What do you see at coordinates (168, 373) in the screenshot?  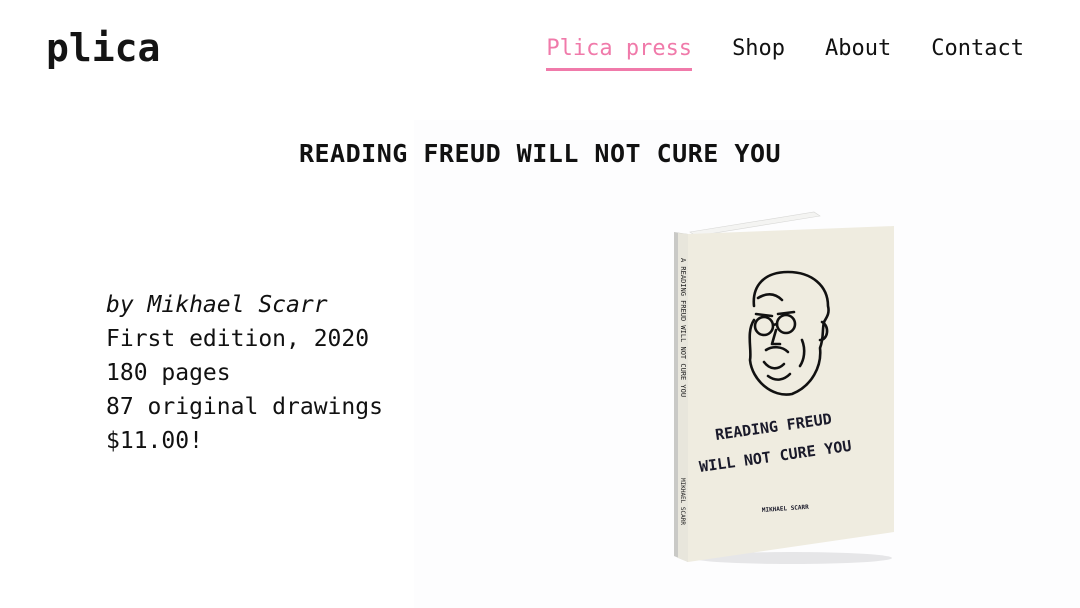 I see `book-pages: 180 pages` at bounding box center [168, 373].